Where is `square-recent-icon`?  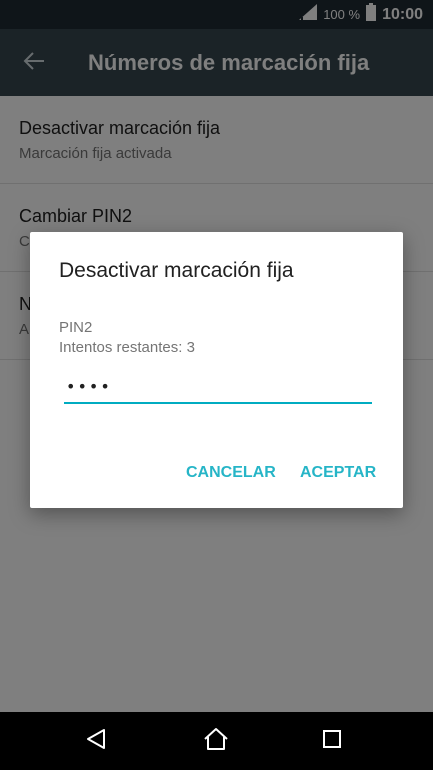 square-recent-icon is located at coordinates (332, 741).